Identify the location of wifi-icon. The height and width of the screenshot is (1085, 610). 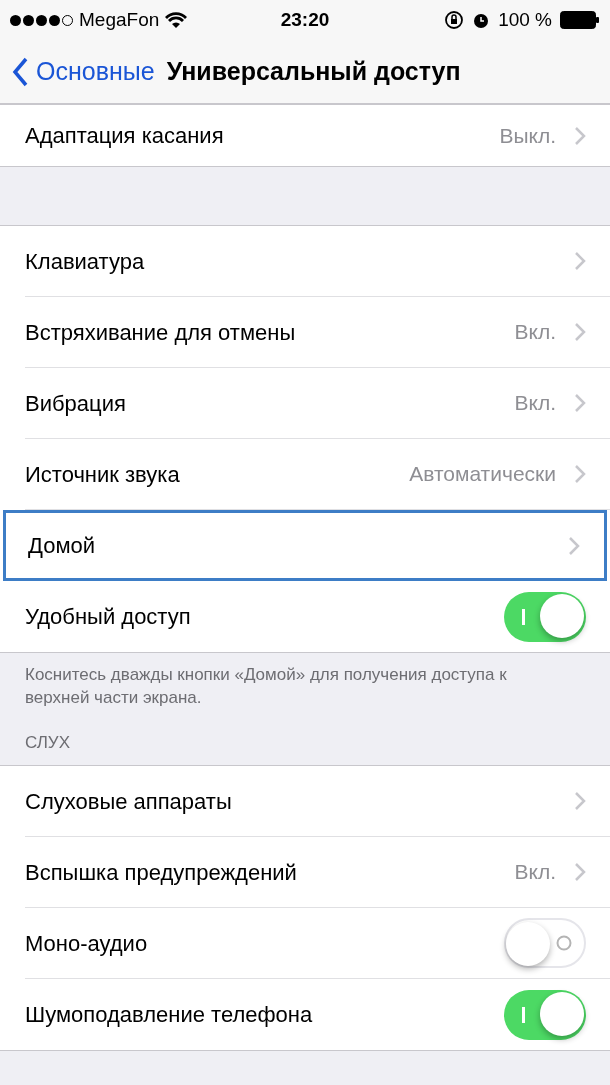
(176, 20).